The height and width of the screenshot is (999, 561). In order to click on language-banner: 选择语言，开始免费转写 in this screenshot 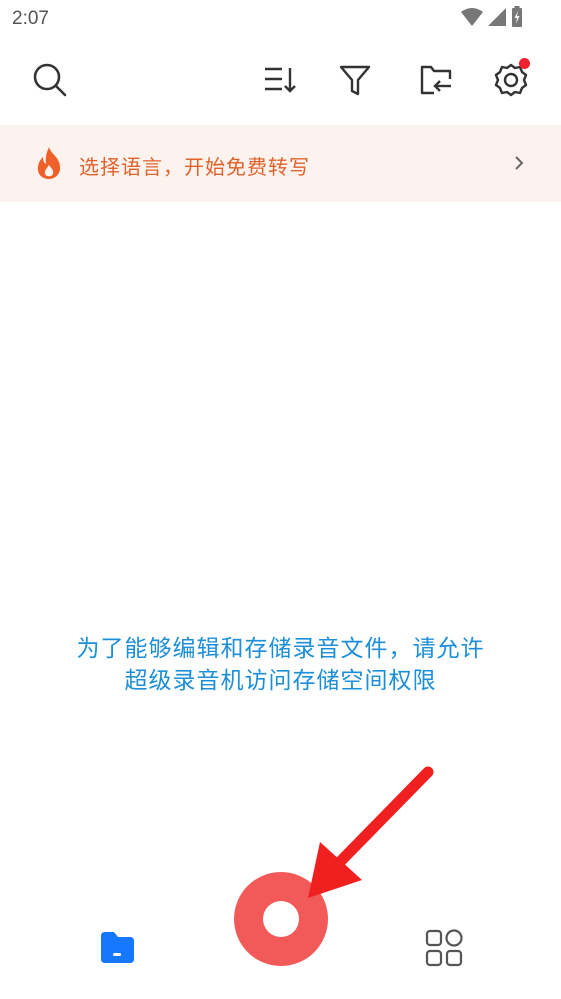, I will do `click(280, 163)`.